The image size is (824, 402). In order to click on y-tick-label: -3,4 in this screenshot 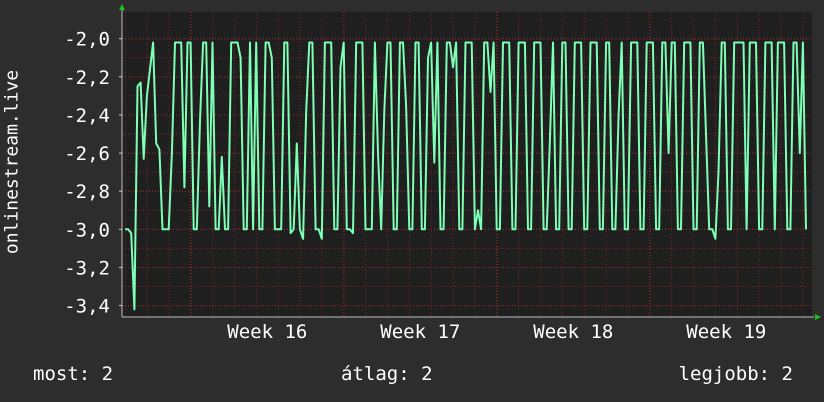, I will do `click(87, 307)`.